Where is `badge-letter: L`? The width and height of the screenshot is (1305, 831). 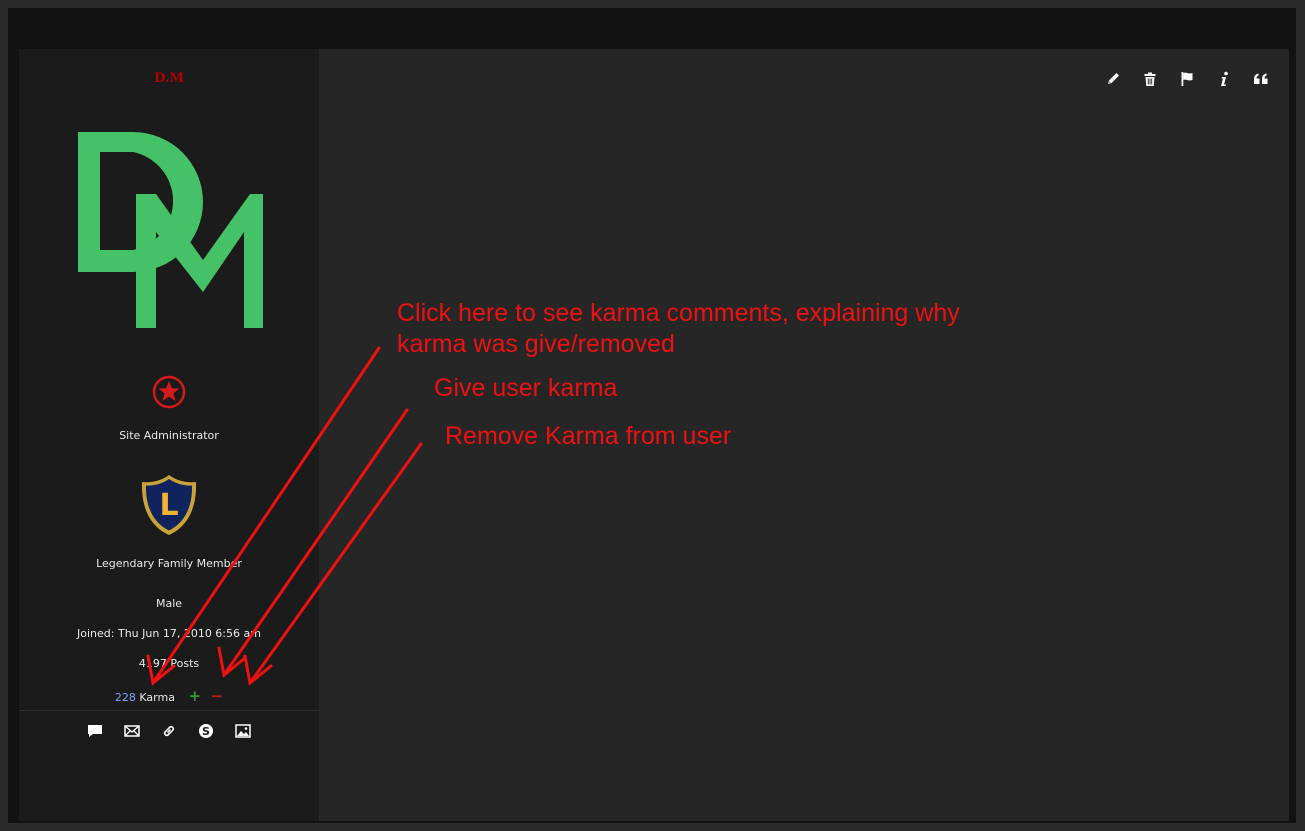 badge-letter: L is located at coordinates (168, 505).